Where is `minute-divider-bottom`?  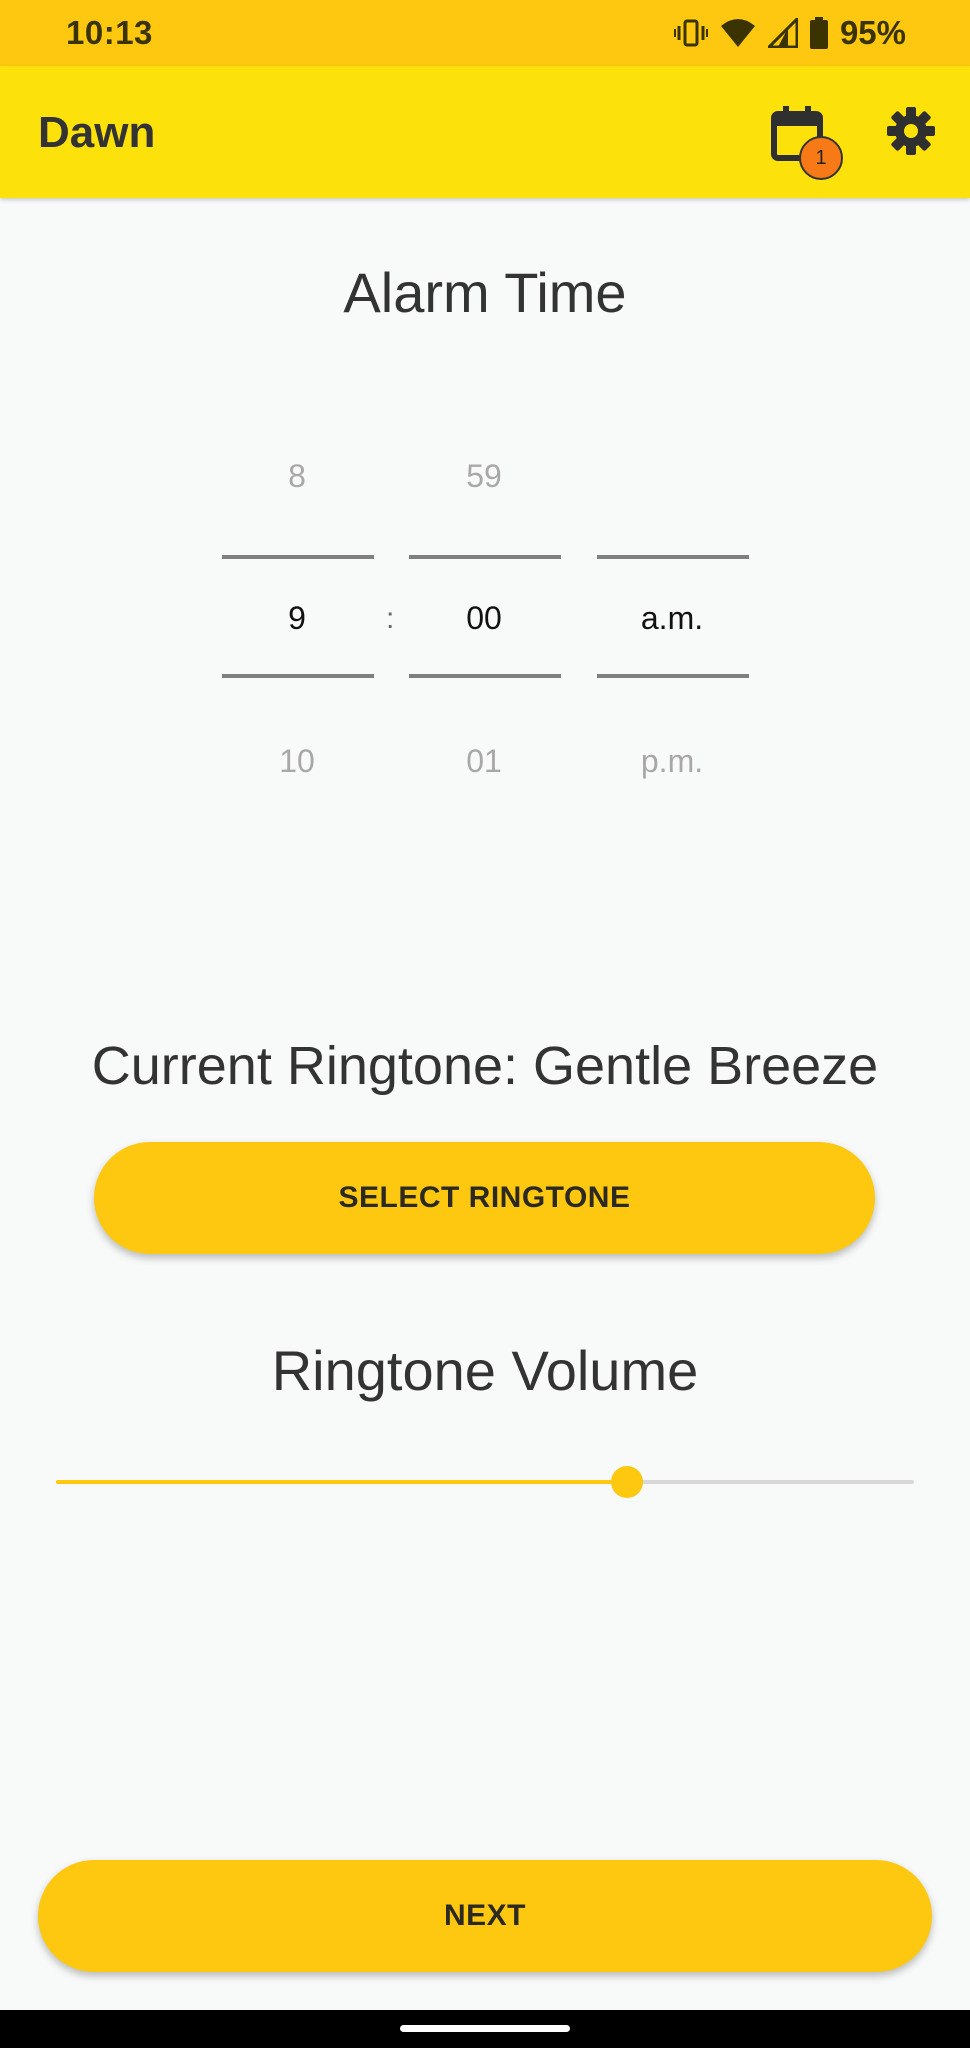
minute-divider-bottom is located at coordinates (485, 676).